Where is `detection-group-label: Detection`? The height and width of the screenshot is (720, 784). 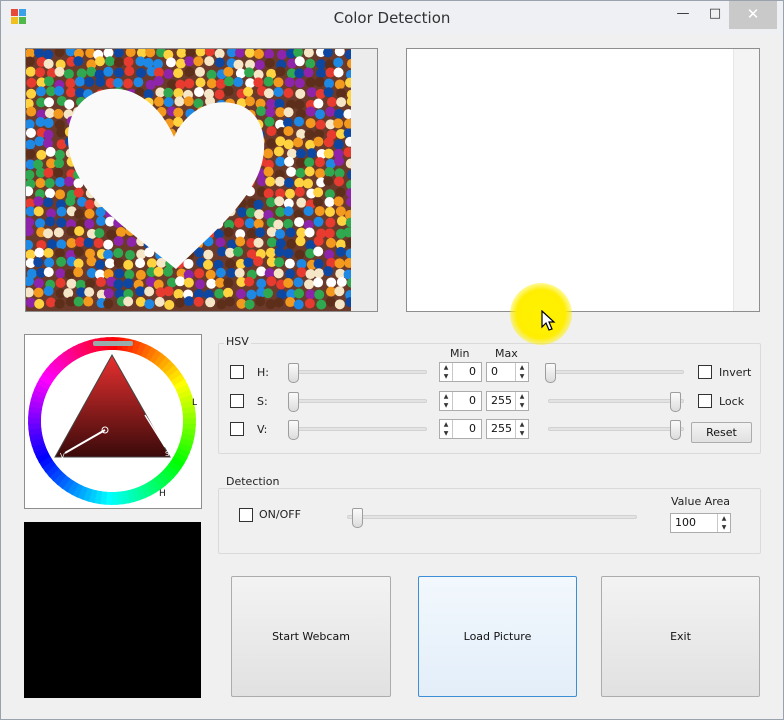
detection-group-label: Detection is located at coordinates (253, 481).